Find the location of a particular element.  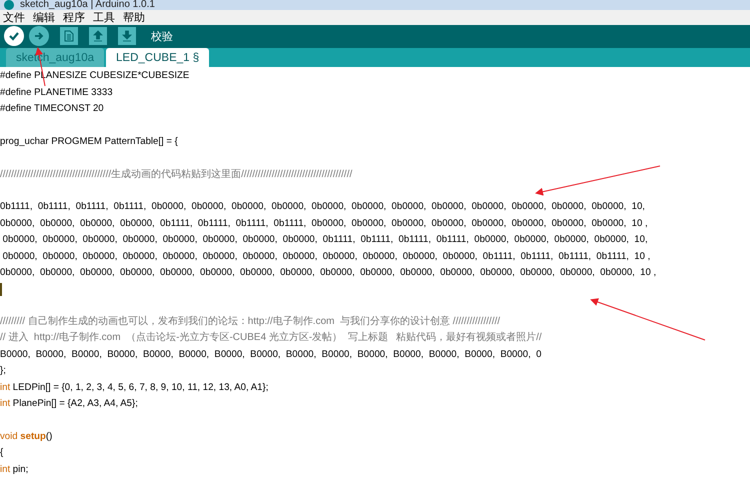

text-cursor is located at coordinates (1, 289).